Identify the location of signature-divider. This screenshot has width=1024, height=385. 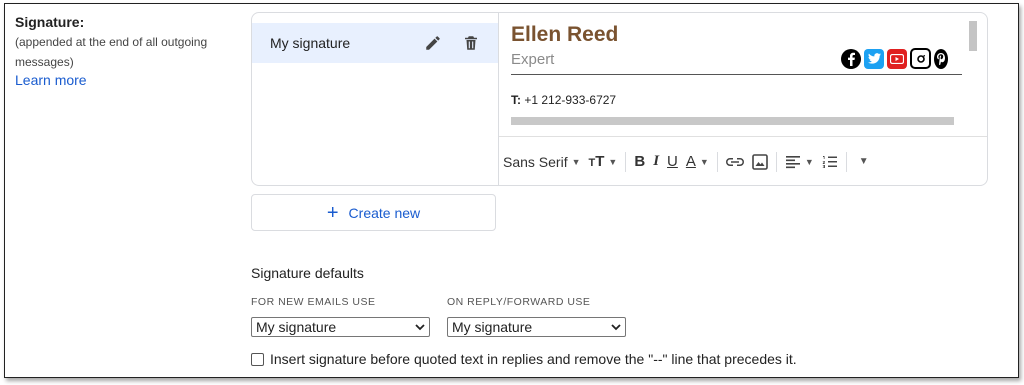
(736, 74).